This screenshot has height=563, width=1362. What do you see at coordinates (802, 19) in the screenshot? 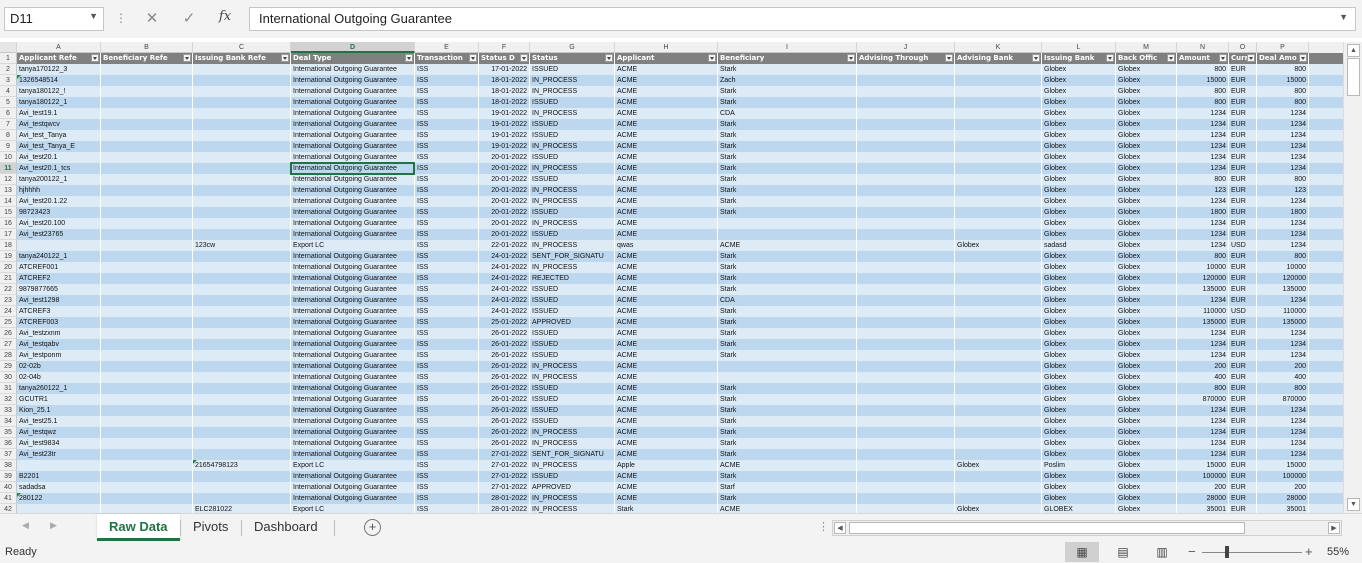
I see `formula-input: International Outgoing Guarantee ▼` at bounding box center [802, 19].